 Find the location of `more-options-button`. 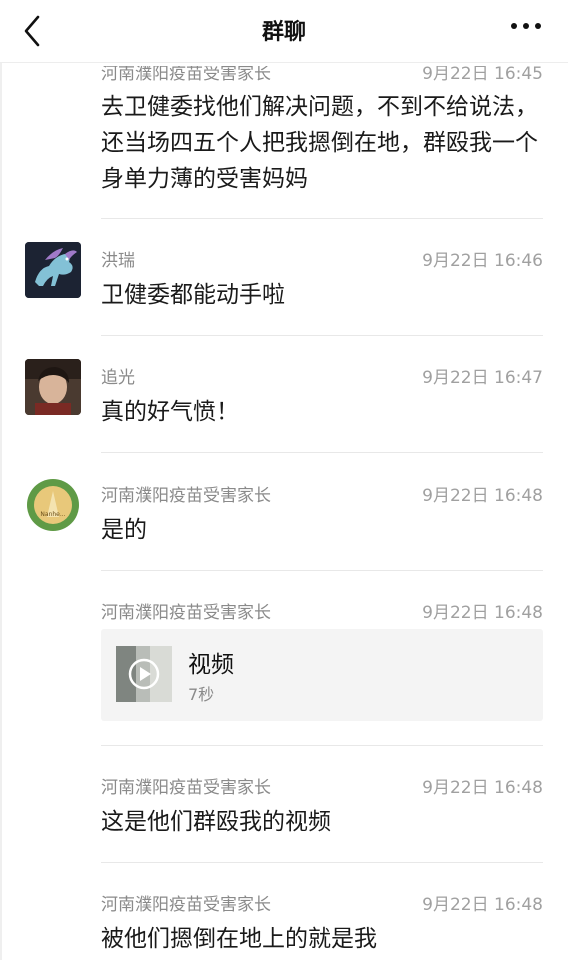

more-options-button is located at coordinates (526, 29).